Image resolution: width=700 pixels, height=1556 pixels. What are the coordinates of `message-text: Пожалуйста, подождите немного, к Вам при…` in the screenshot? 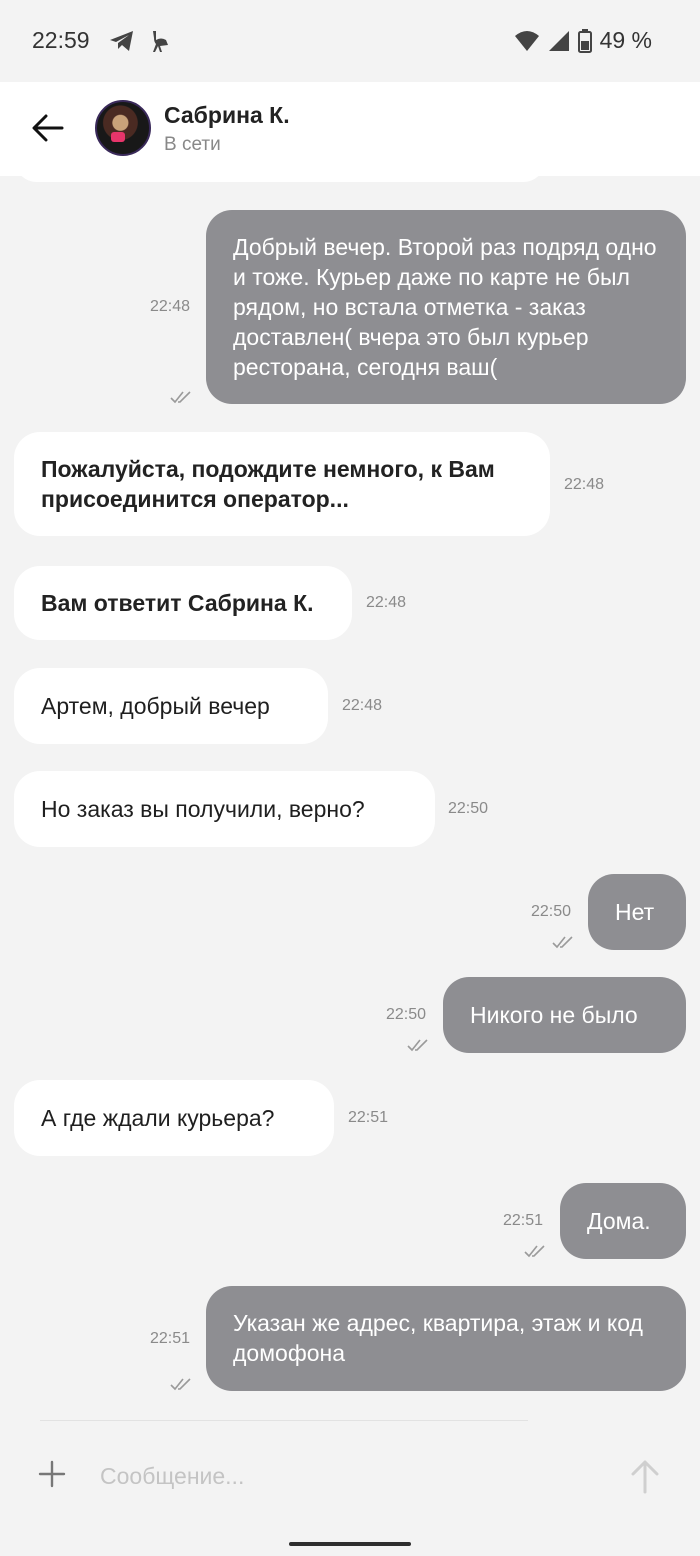 It's located at (268, 484).